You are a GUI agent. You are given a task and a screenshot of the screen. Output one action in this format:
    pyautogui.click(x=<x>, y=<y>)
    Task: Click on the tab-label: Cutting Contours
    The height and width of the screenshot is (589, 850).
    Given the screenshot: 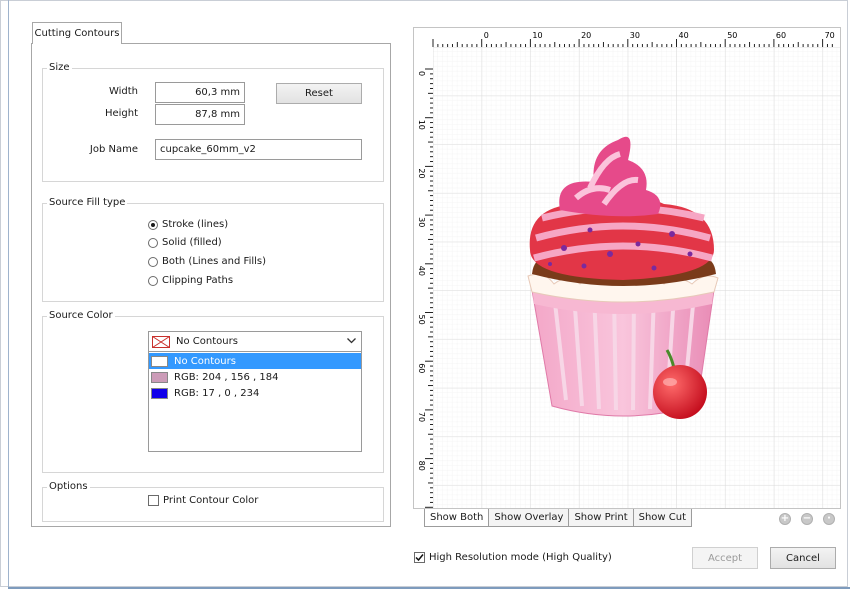 What is the action you would take?
    pyautogui.click(x=77, y=33)
    